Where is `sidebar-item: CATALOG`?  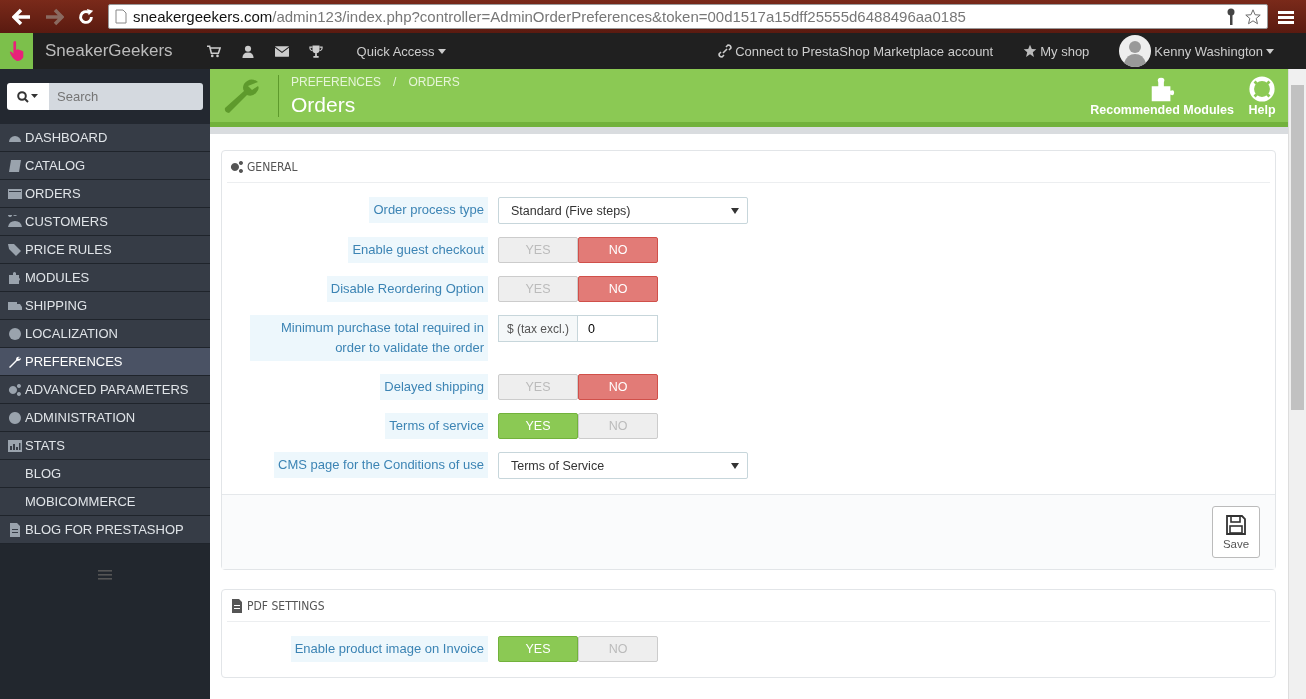 sidebar-item: CATALOG is located at coordinates (105, 166).